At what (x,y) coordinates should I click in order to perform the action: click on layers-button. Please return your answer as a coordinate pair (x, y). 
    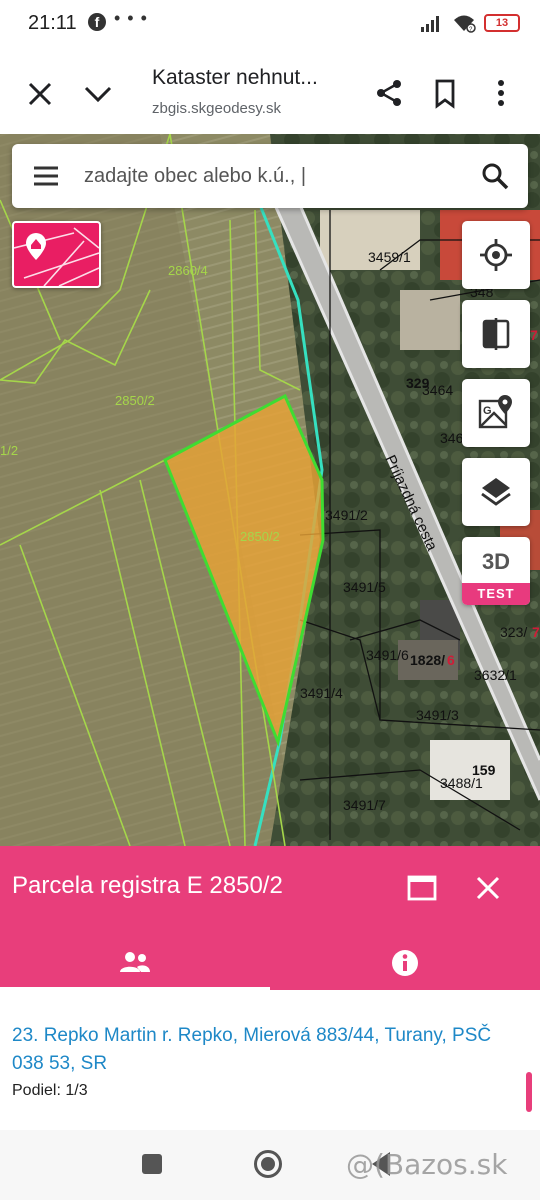
    Looking at the image, I should click on (496, 492).